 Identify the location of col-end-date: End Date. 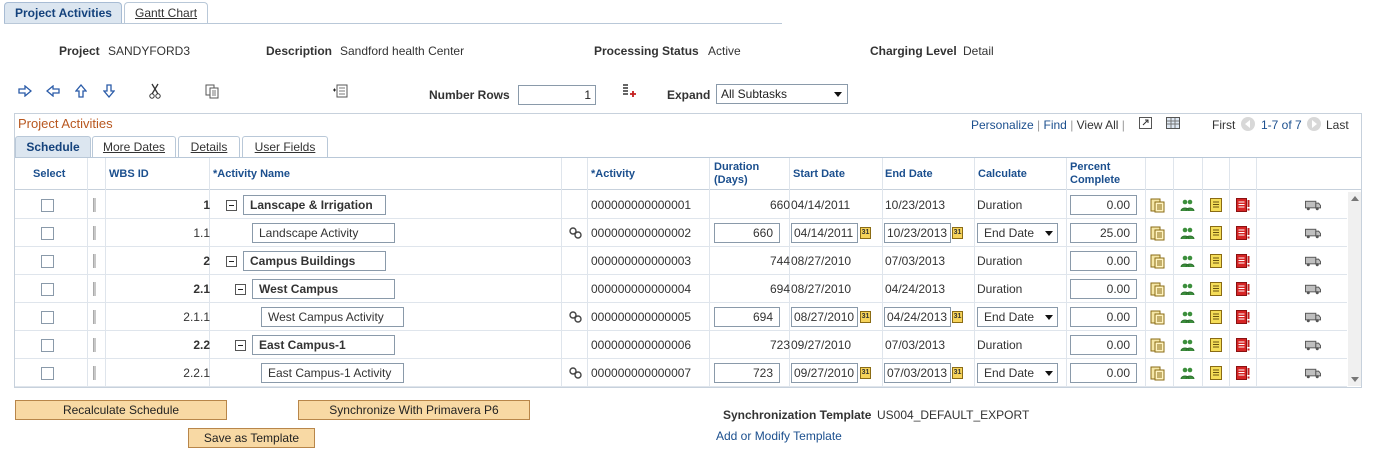
(925, 174).